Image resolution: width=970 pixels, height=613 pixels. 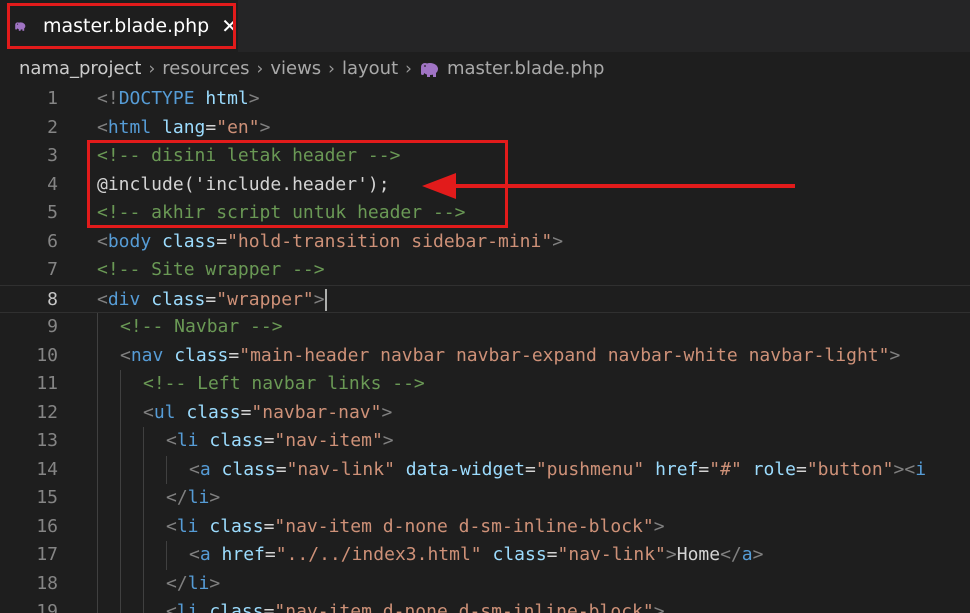 I want to click on code-line: 5 <!-- akhir script untuk header -->, so click(x=485, y=213).